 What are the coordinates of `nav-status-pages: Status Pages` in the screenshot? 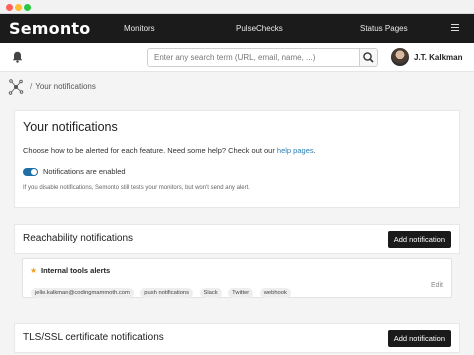 It's located at (384, 28).